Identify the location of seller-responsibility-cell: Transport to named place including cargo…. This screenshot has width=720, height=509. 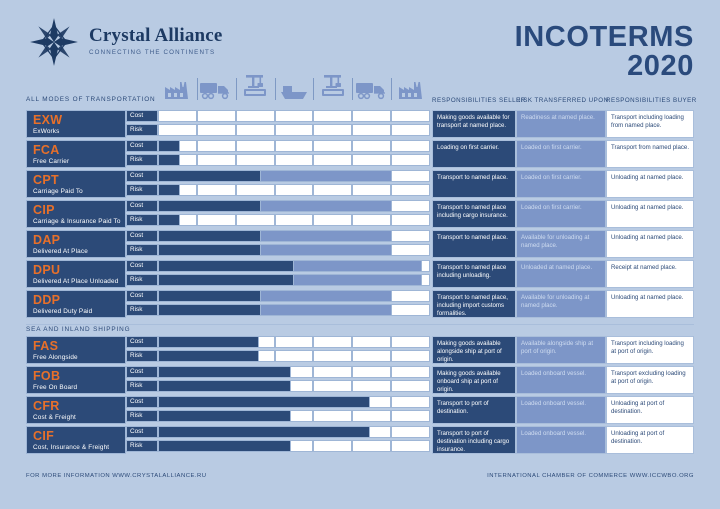
(474, 214).